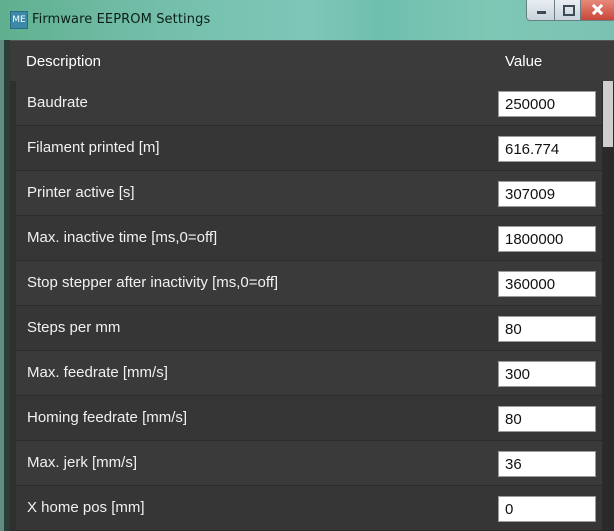 The image size is (614, 531). Describe the element at coordinates (312, 60) in the screenshot. I see `table-header: Description Value` at that location.